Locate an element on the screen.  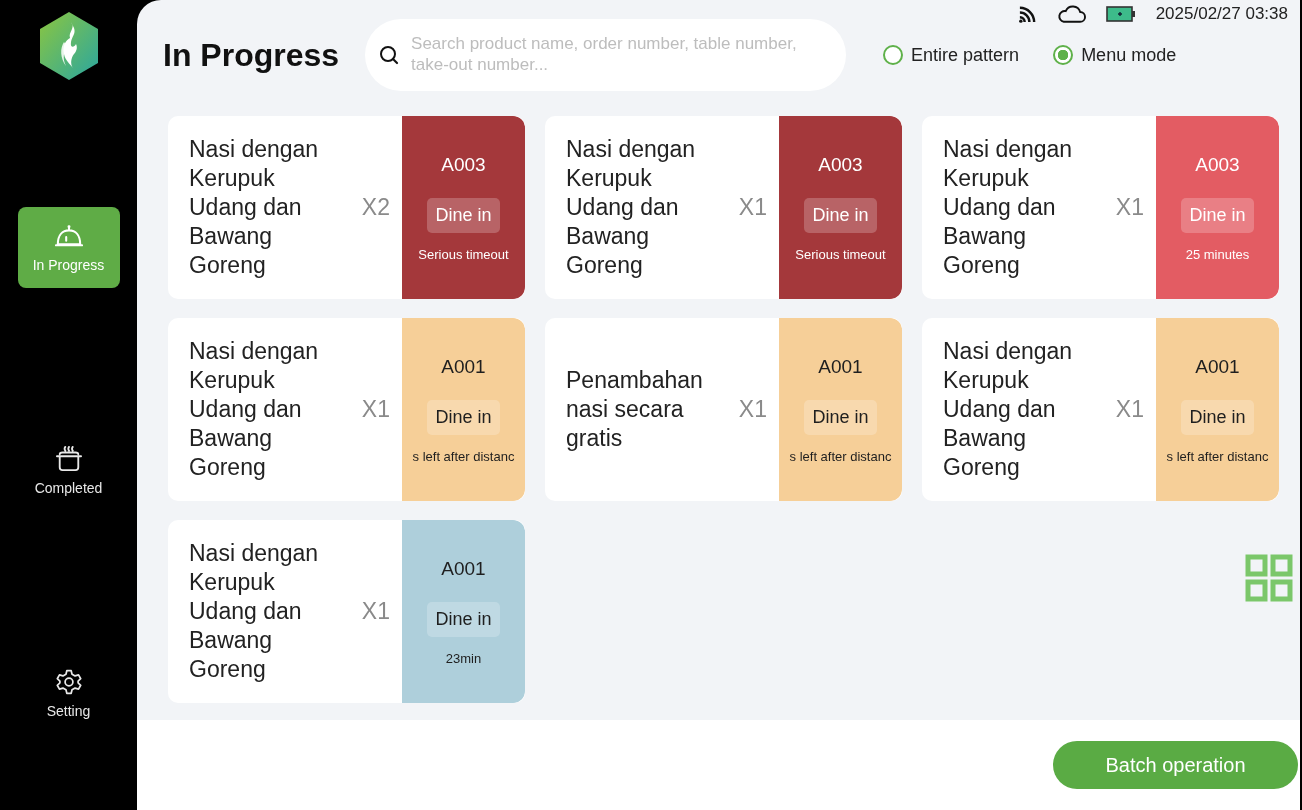
steaming-pot-icon is located at coordinates (68, 458).